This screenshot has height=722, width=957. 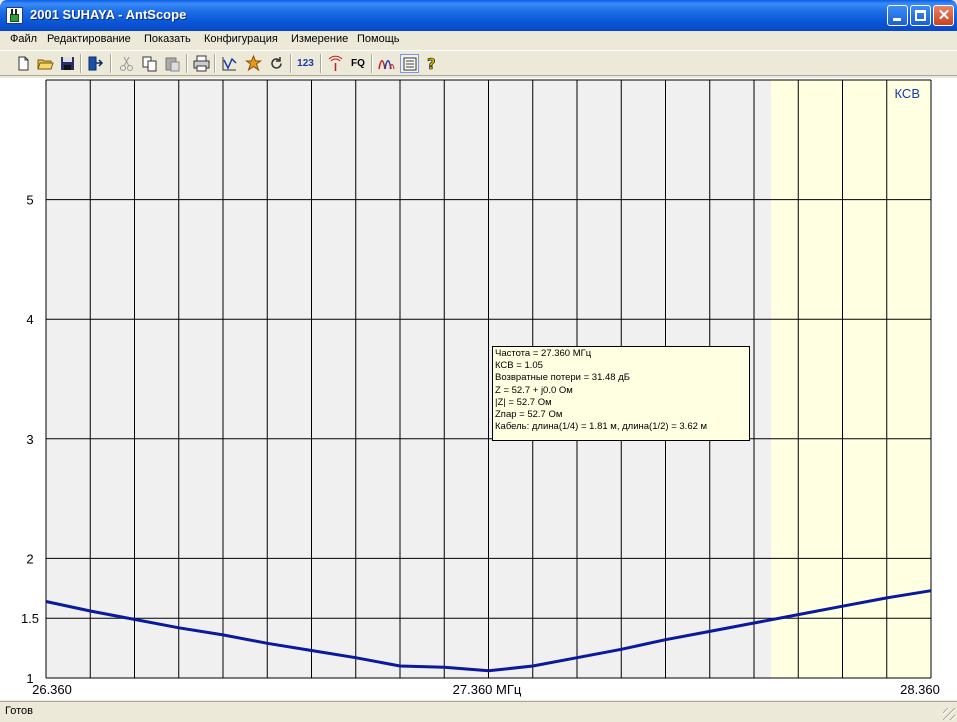 What do you see at coordinates (276, 63) in the screenshot?
I see `refresh-icon` at bounding box center [276, 63].